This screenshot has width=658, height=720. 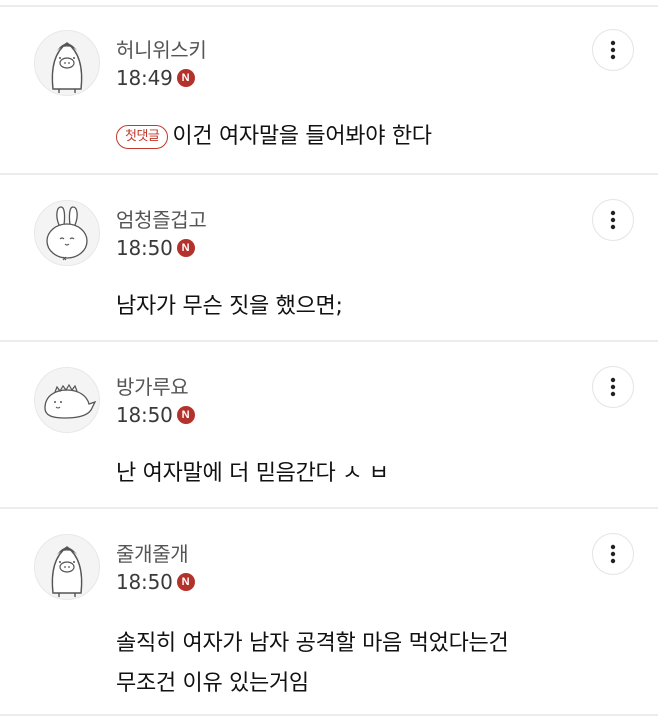 I want to click on comment-text-row: 남자가 무슨 짓을 했으면;, so click(x=229, y=307).